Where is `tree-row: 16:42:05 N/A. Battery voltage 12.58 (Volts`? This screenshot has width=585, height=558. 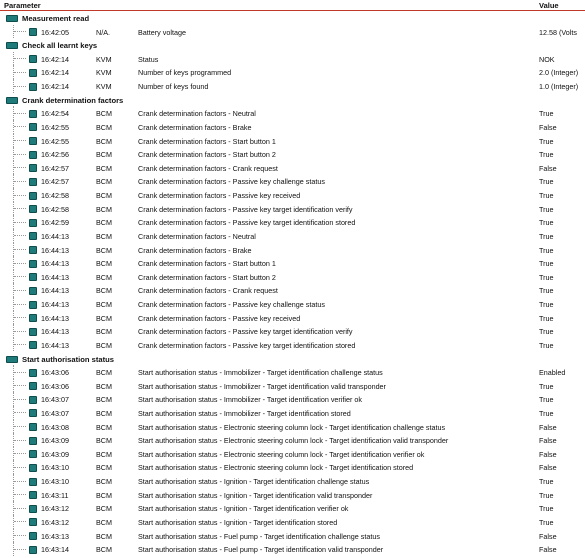 tree-row: 16:42:05 N/A. Battery voltage 12.58 (Volts is located at coordinates (292, 31).